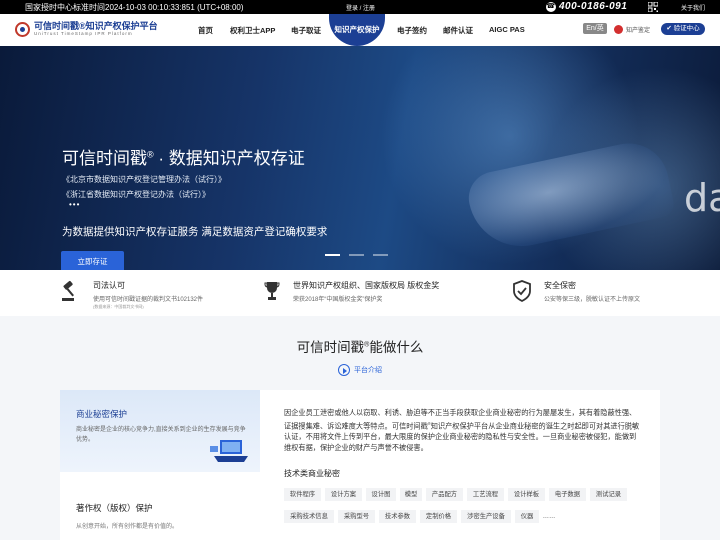 This screenshot has height=540, width=720. Describe the element at coordinates (92, 260) in the screenshot. I see `store-now-button: 立即存证` at that location.